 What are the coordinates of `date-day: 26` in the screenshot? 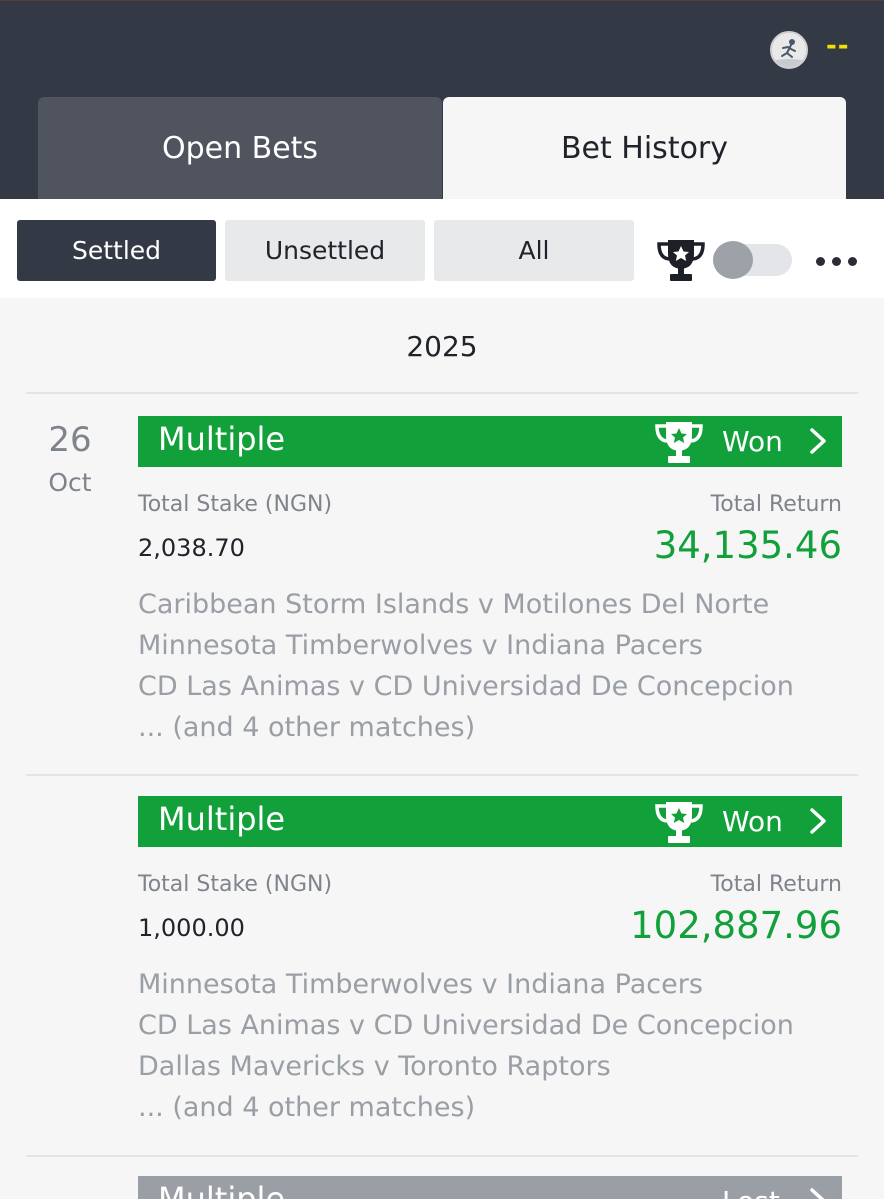 It's located at (70, 440).